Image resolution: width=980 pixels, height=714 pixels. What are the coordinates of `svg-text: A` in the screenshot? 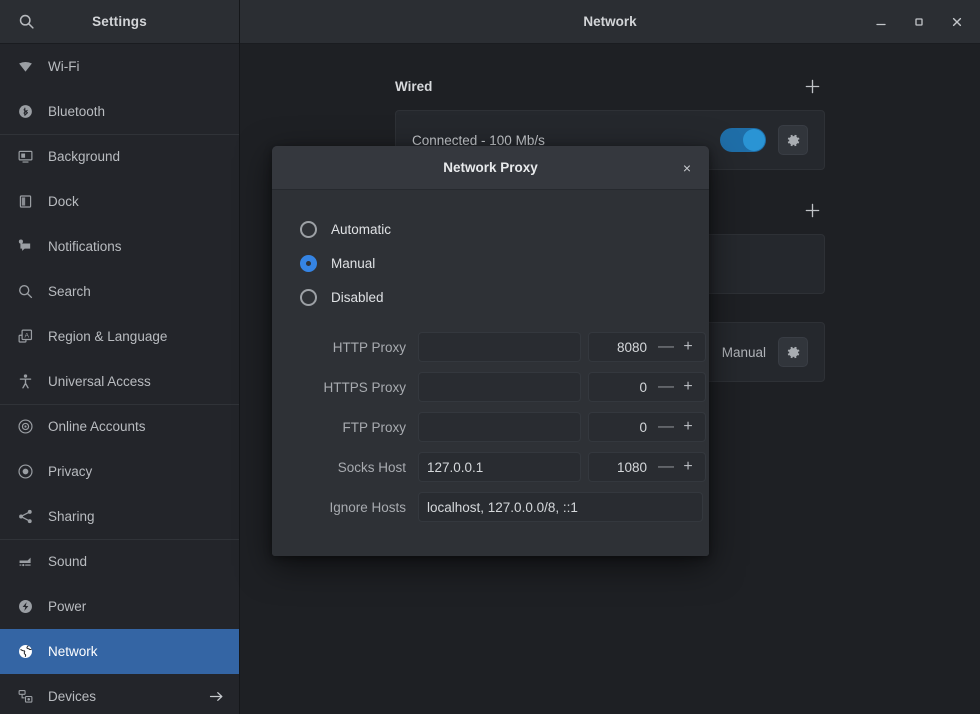 It's located at (26, 335).